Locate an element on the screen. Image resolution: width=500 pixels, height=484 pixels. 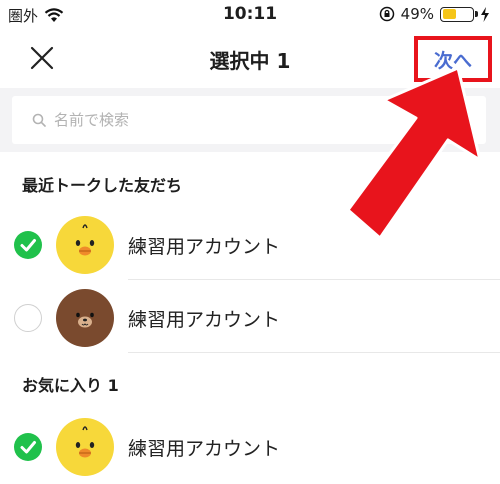
orientation-lock-icon is located at coordinates (386, 14).